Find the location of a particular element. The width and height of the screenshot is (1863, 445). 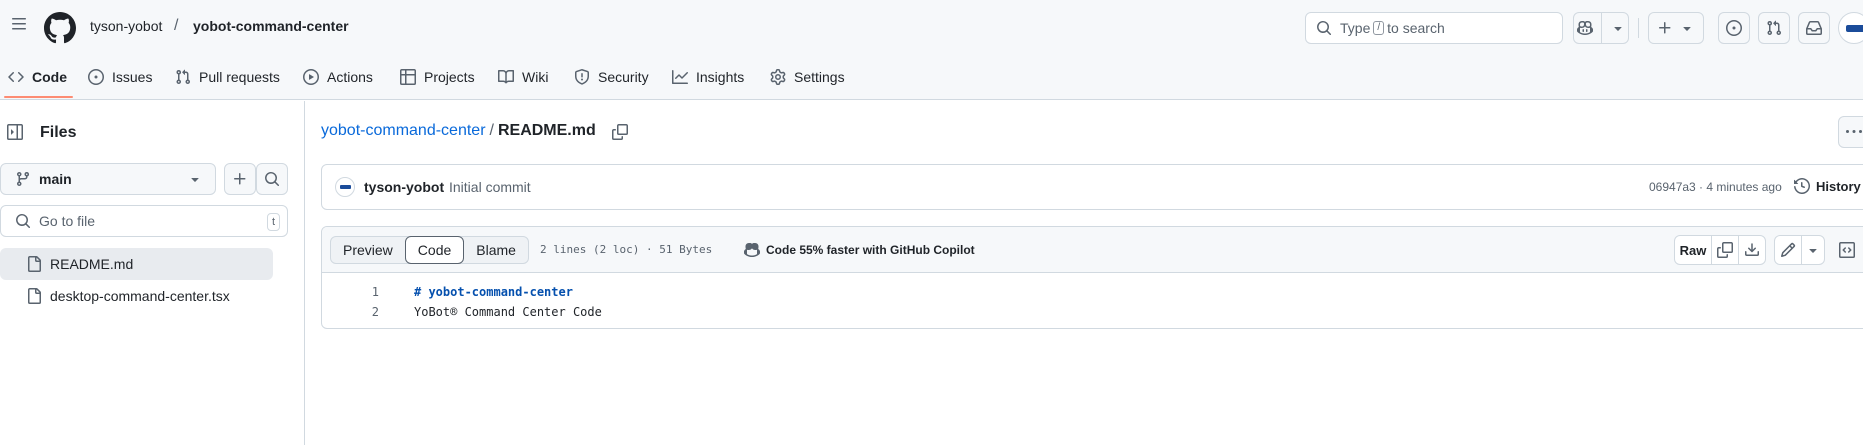

pencil-icon is located at coordinates (1788, 250).